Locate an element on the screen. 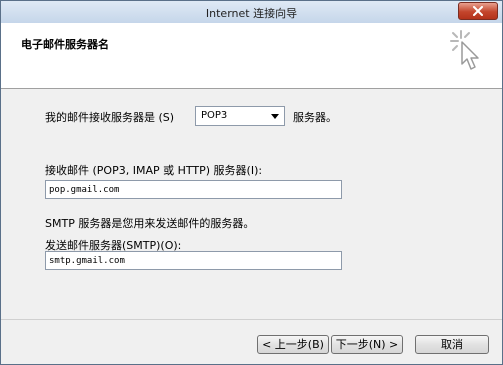  close-button is located at coordinates (478, 11).